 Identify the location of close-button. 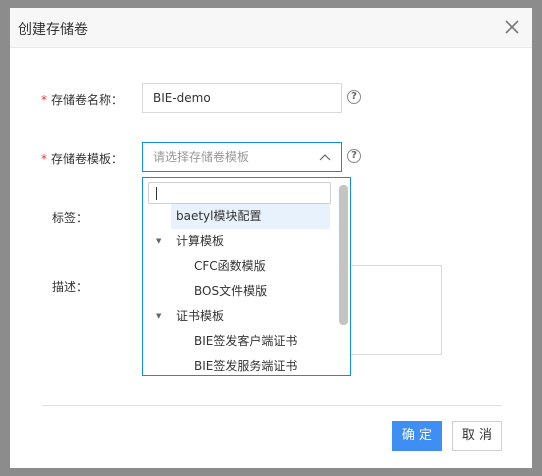
(512, 27).